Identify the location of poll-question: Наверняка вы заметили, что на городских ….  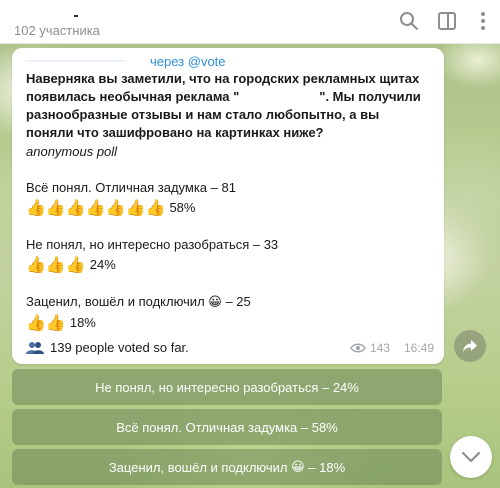
(228, 106).